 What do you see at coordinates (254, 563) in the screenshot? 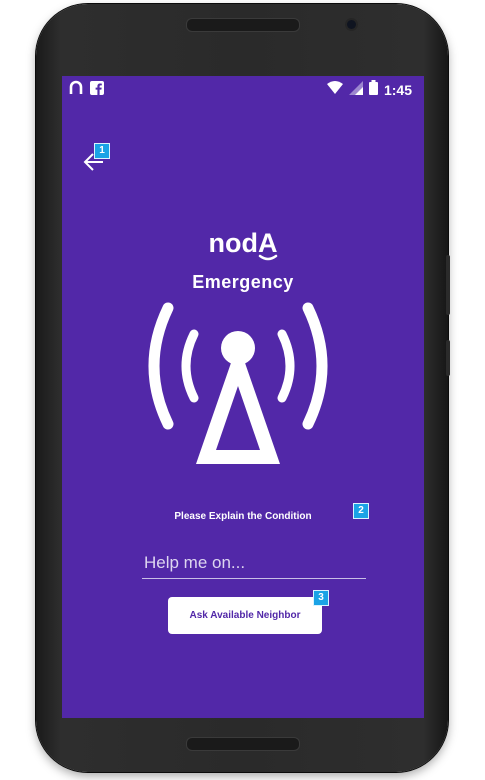
I see `help-input` at bounding box center [254, 563].